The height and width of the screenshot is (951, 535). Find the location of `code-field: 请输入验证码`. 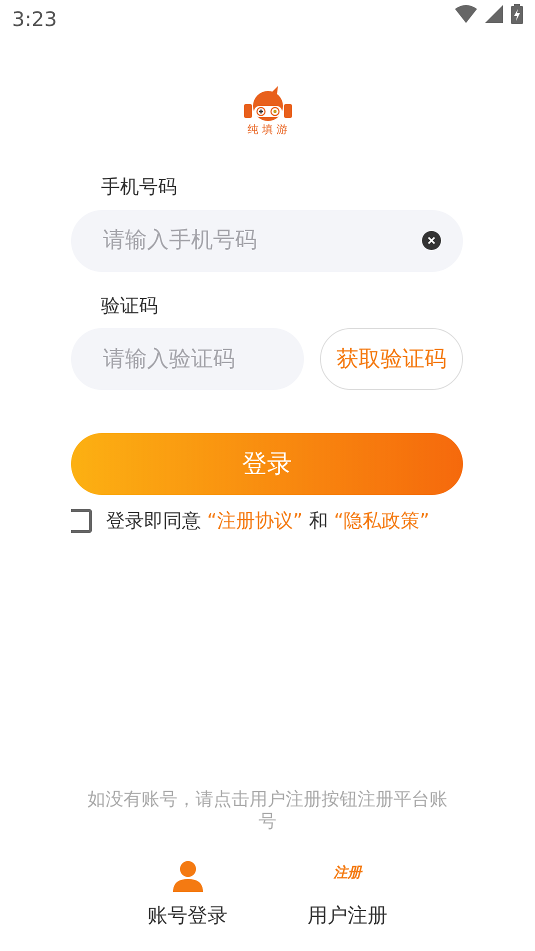

code-field: 请输入验证码 is located at coordinates (187, 359).